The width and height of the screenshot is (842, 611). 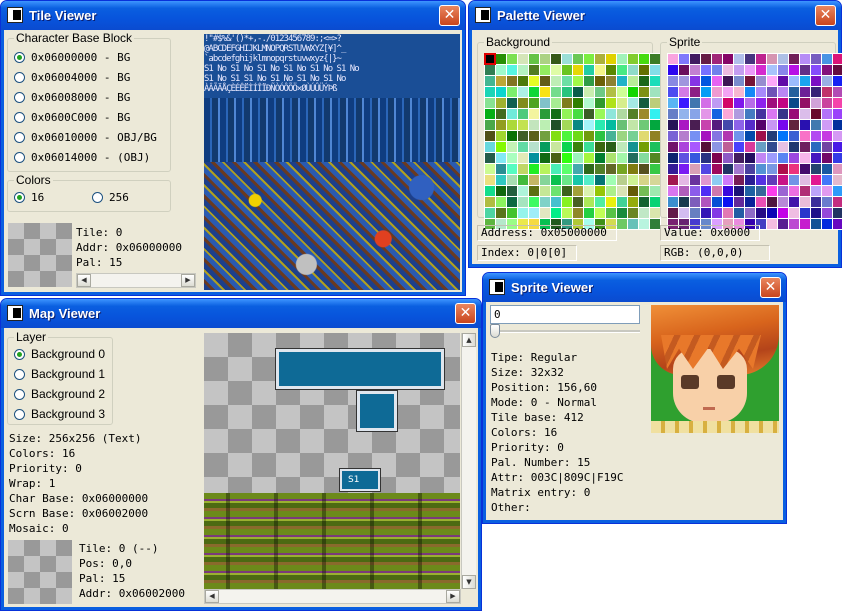 I want to click on slider-thumb, so click(x=495, y=331).